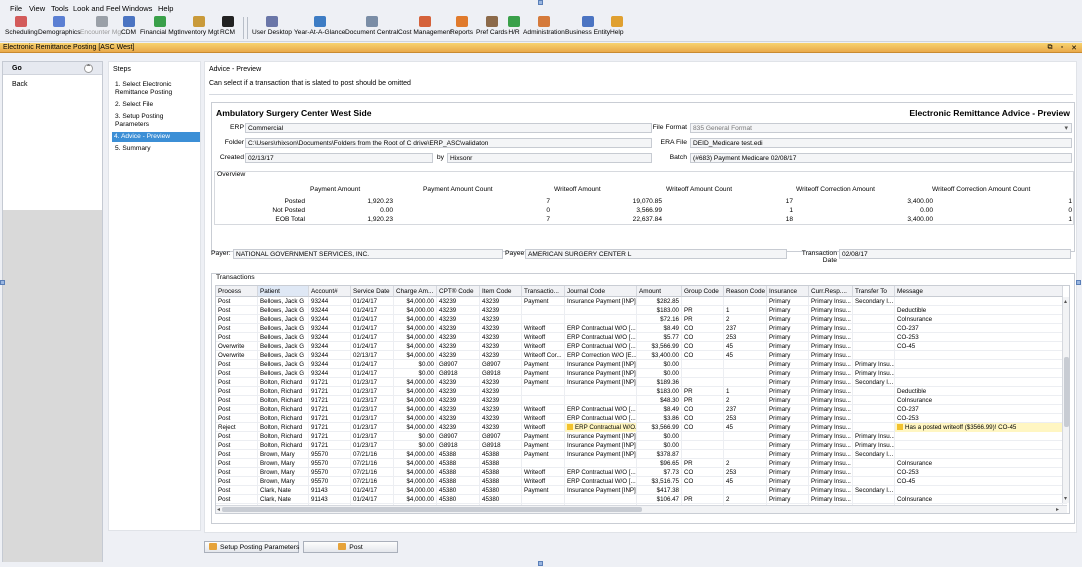 This screenshot has height=567, width=1082. Describe the element at coordinates (37, 8) in the screenshot. I see `menu-view: View` at that location.